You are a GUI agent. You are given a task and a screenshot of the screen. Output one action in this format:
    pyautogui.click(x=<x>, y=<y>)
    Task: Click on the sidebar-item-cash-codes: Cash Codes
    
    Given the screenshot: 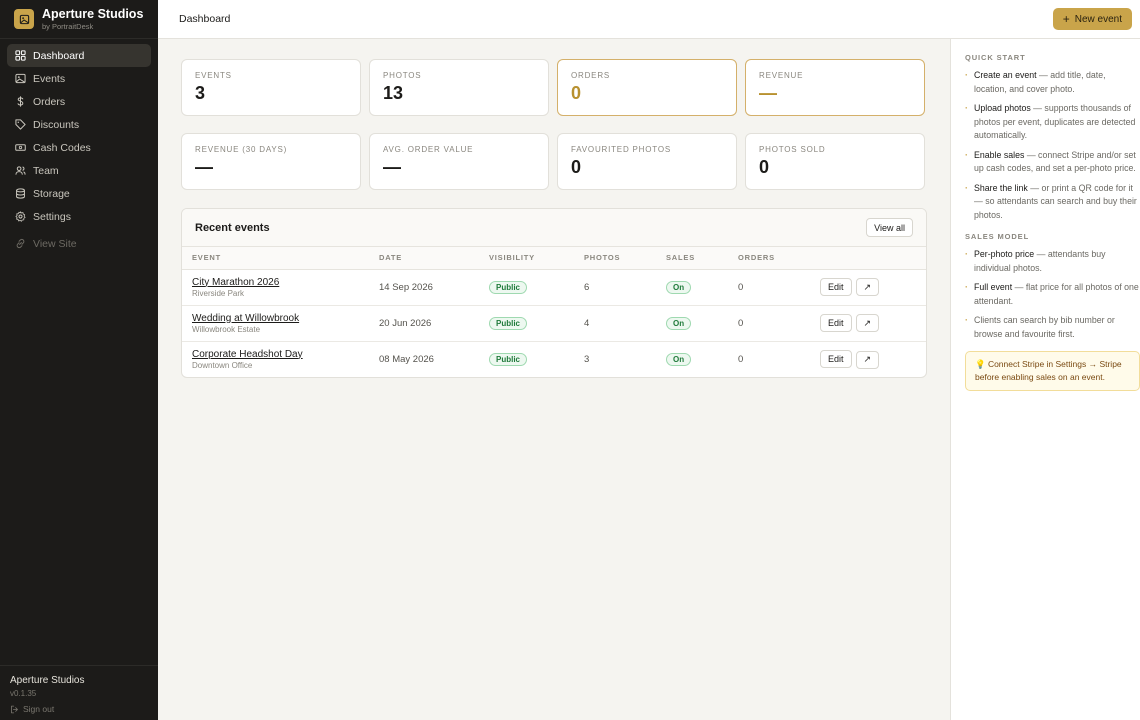 What is the action you would take?
    pyautogui.click(x=79, y=147)
    